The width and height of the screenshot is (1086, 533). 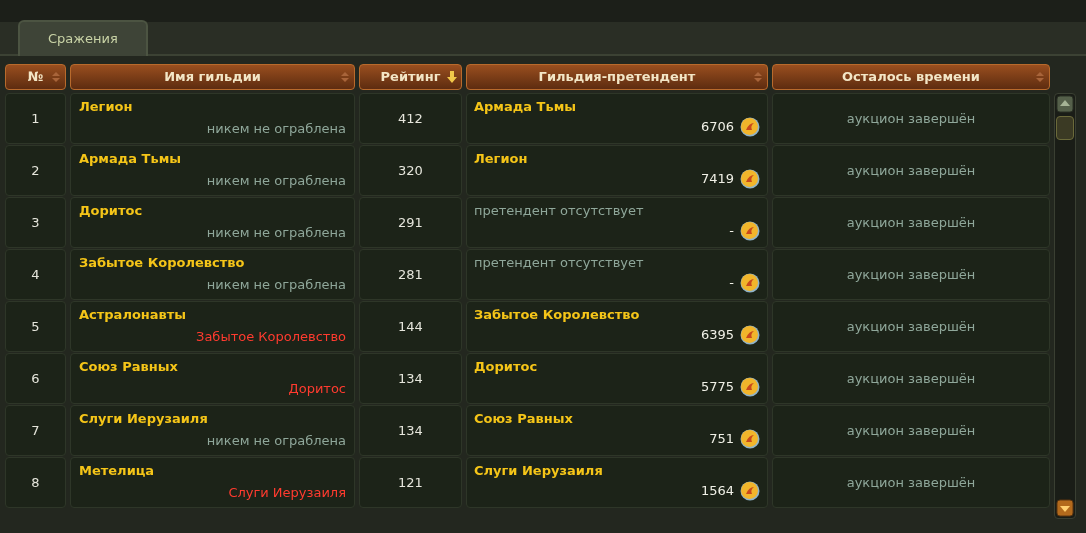 What do you see at coordinates (410, 118) in the screenshot?
I see `table-cell: 412` at bounding box center [410, 118].